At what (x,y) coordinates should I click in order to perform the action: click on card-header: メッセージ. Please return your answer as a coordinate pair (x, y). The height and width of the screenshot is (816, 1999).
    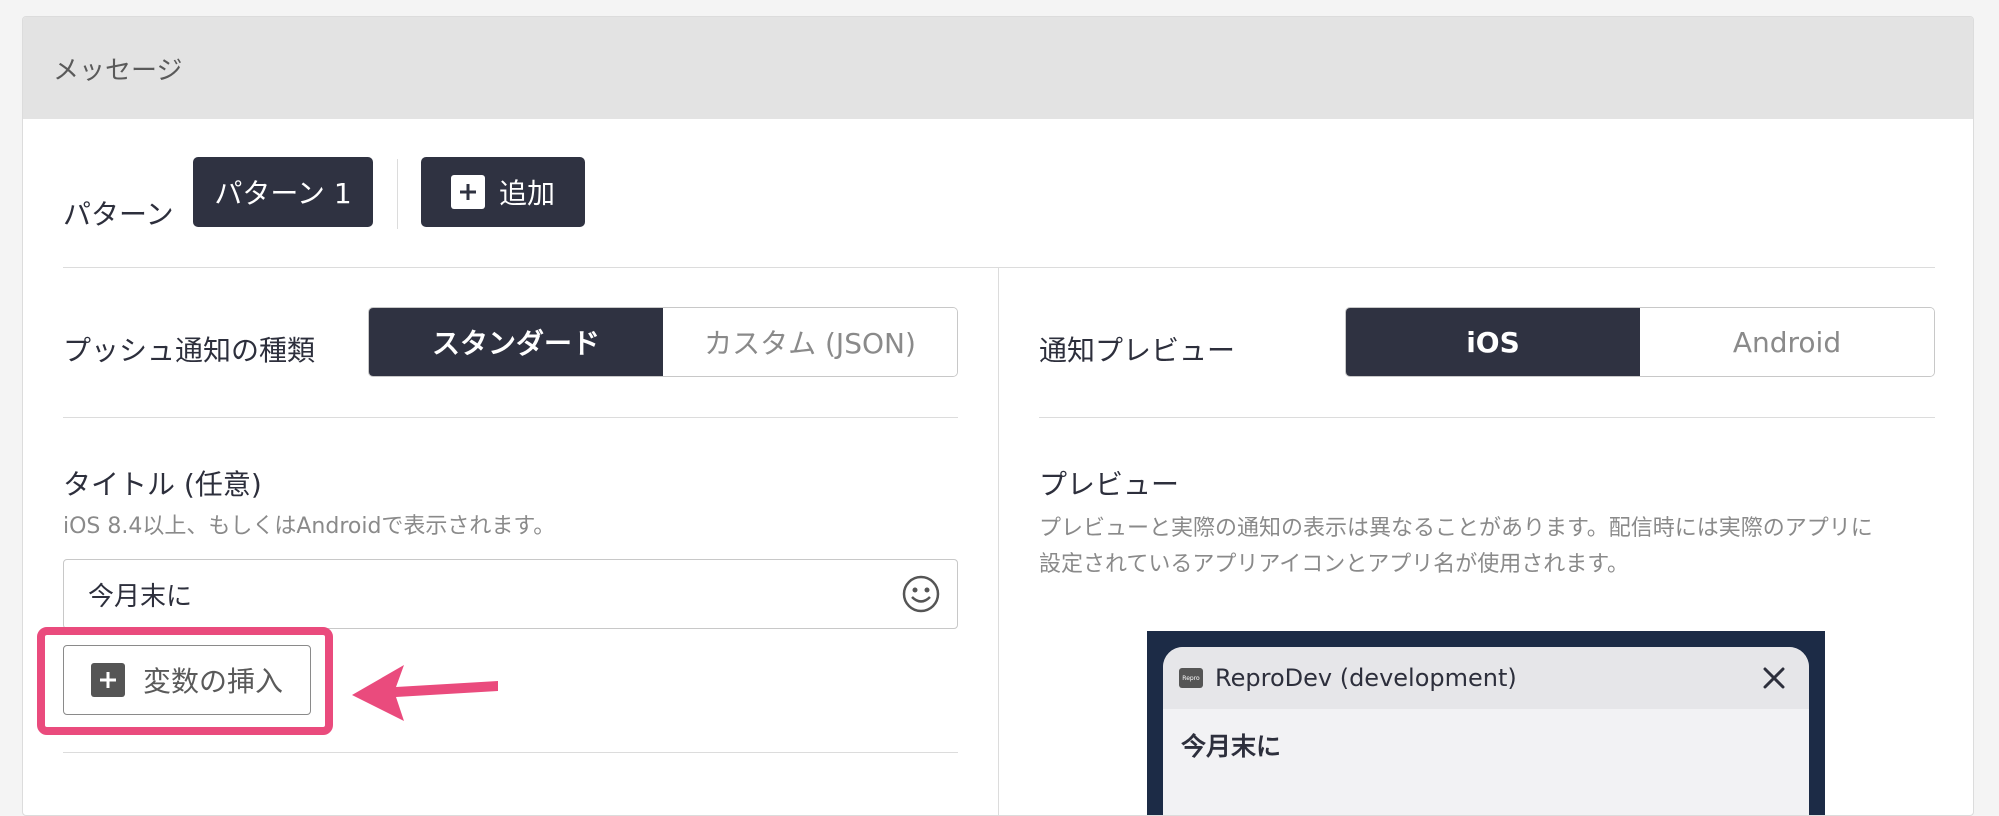
    Looking at the image, I should click on (998, 68).